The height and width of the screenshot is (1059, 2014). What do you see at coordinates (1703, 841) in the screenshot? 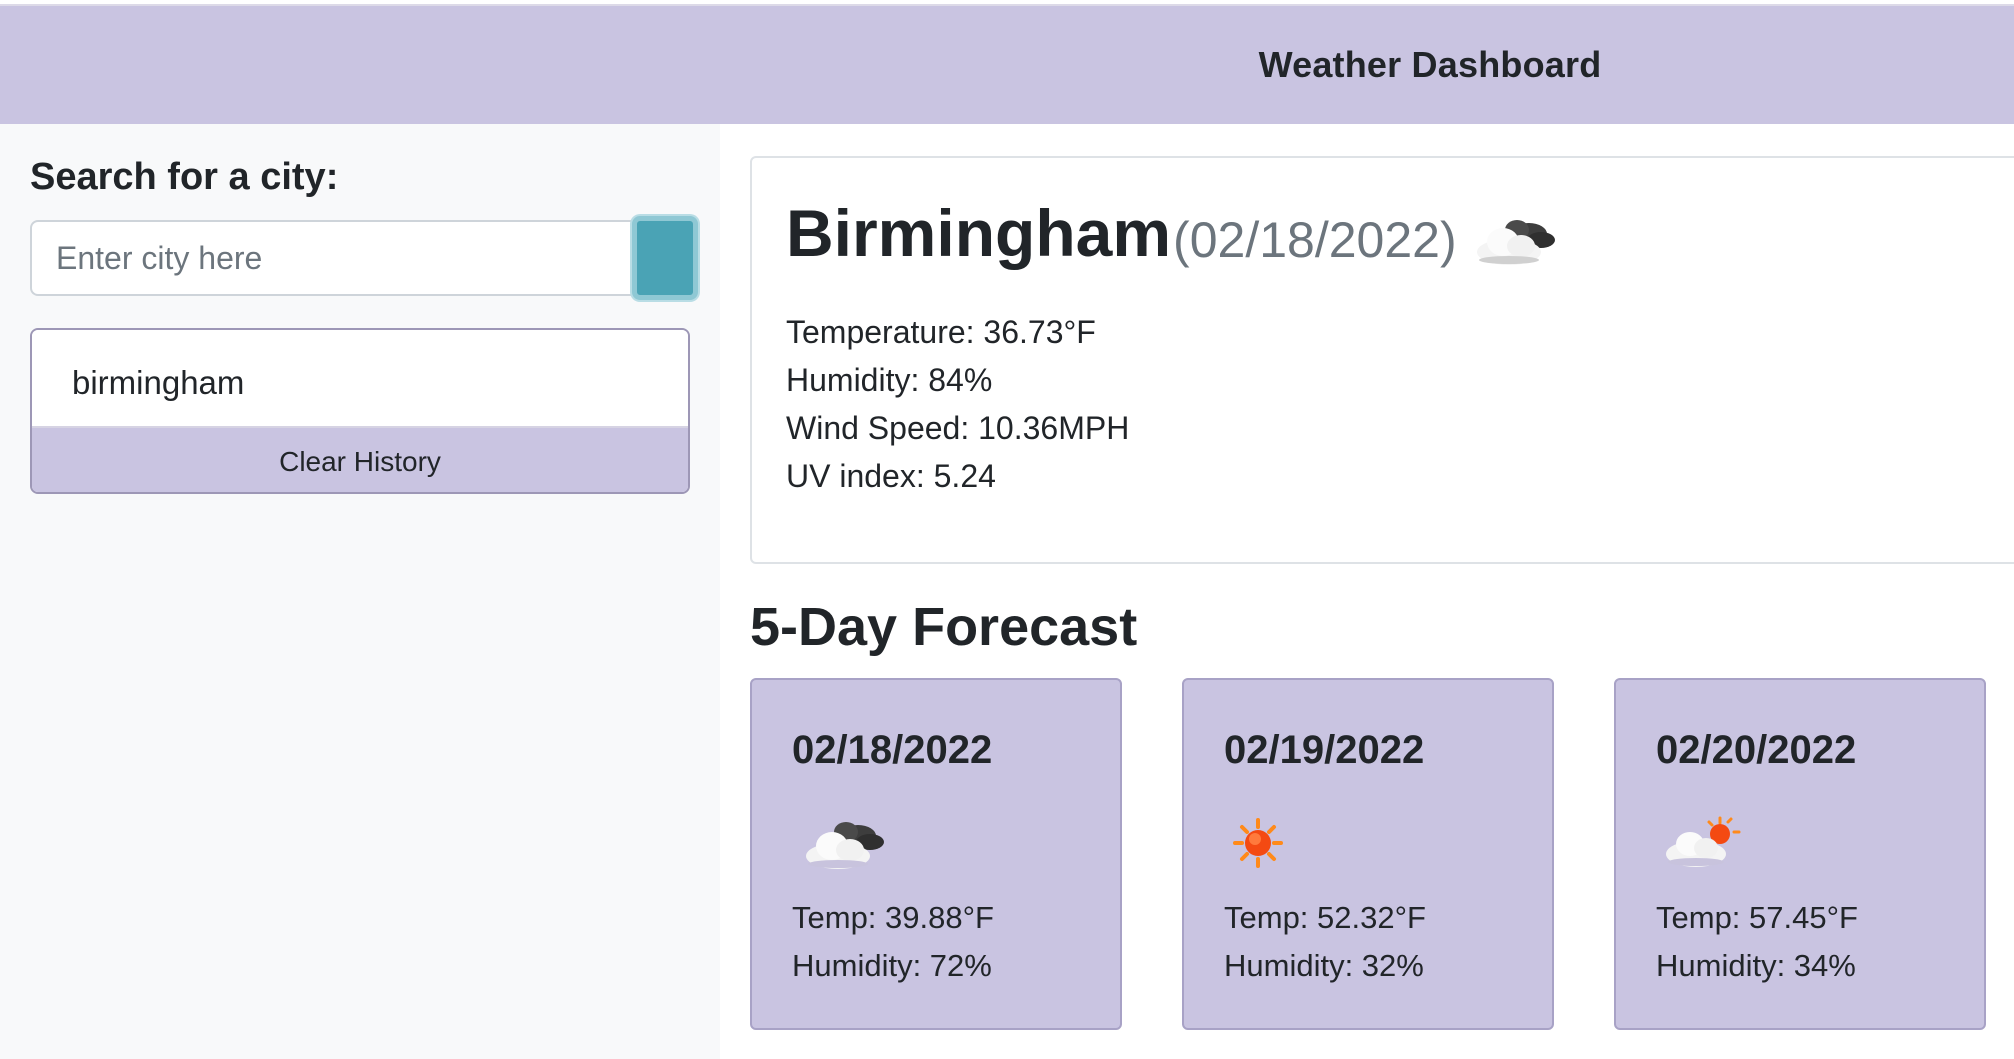
I see `partly-sunny-icon` at bounding box center [1703, 841].